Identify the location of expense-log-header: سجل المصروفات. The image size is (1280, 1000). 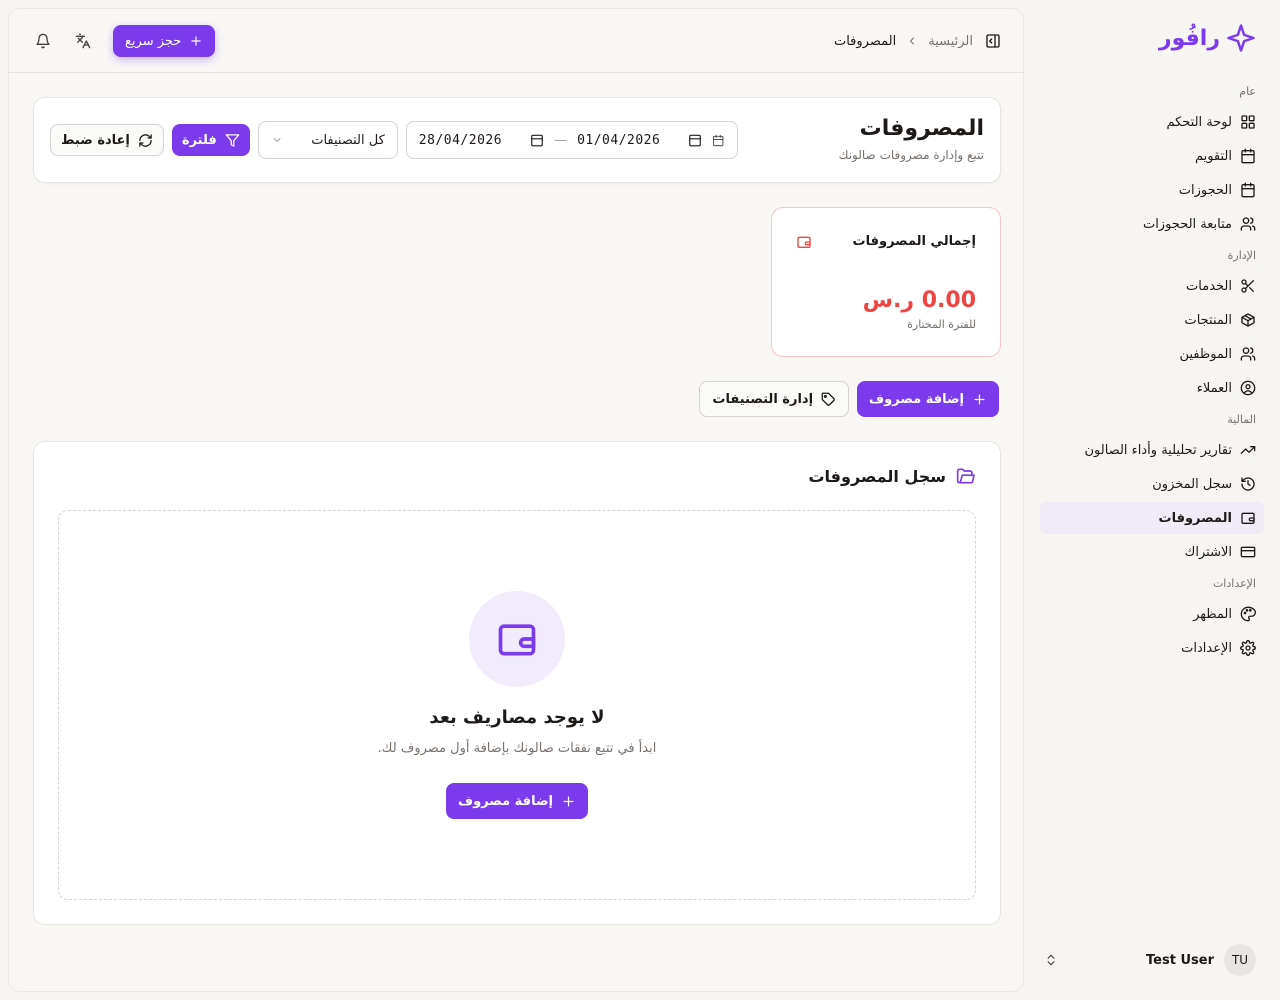
(892, 476).